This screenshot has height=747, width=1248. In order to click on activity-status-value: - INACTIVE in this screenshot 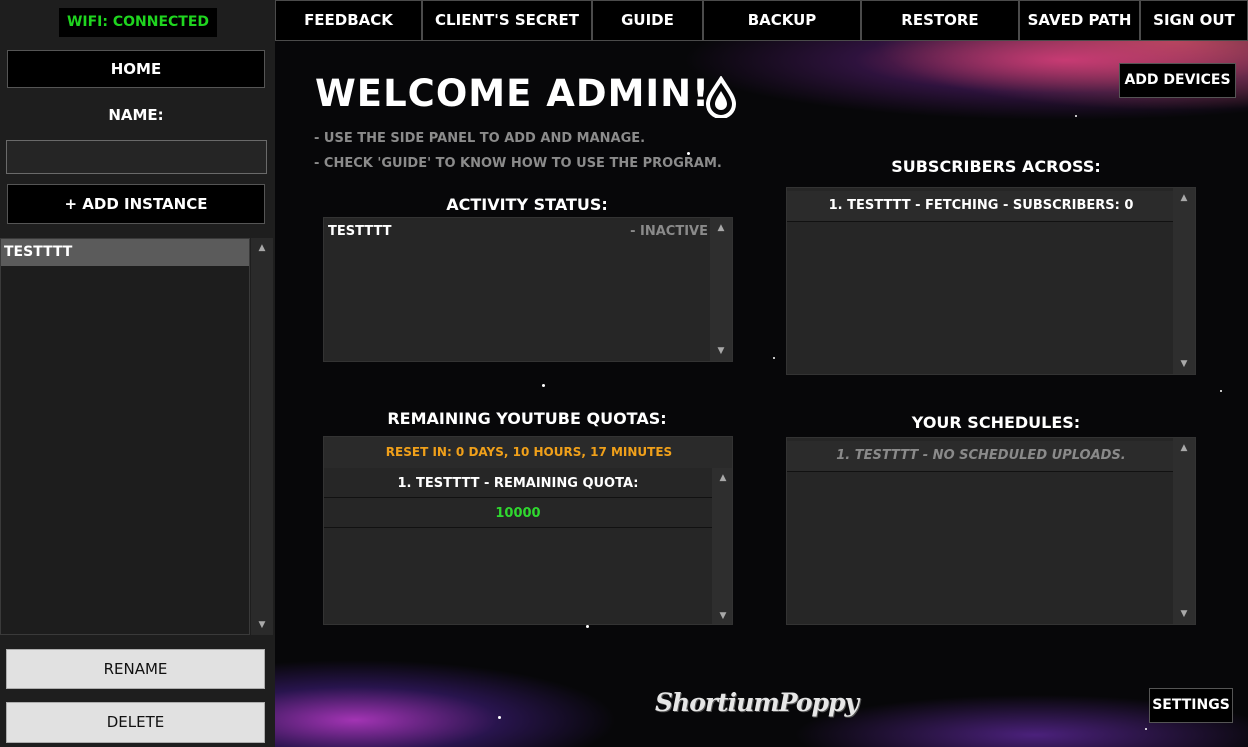, I will do `click(669, 231)`.